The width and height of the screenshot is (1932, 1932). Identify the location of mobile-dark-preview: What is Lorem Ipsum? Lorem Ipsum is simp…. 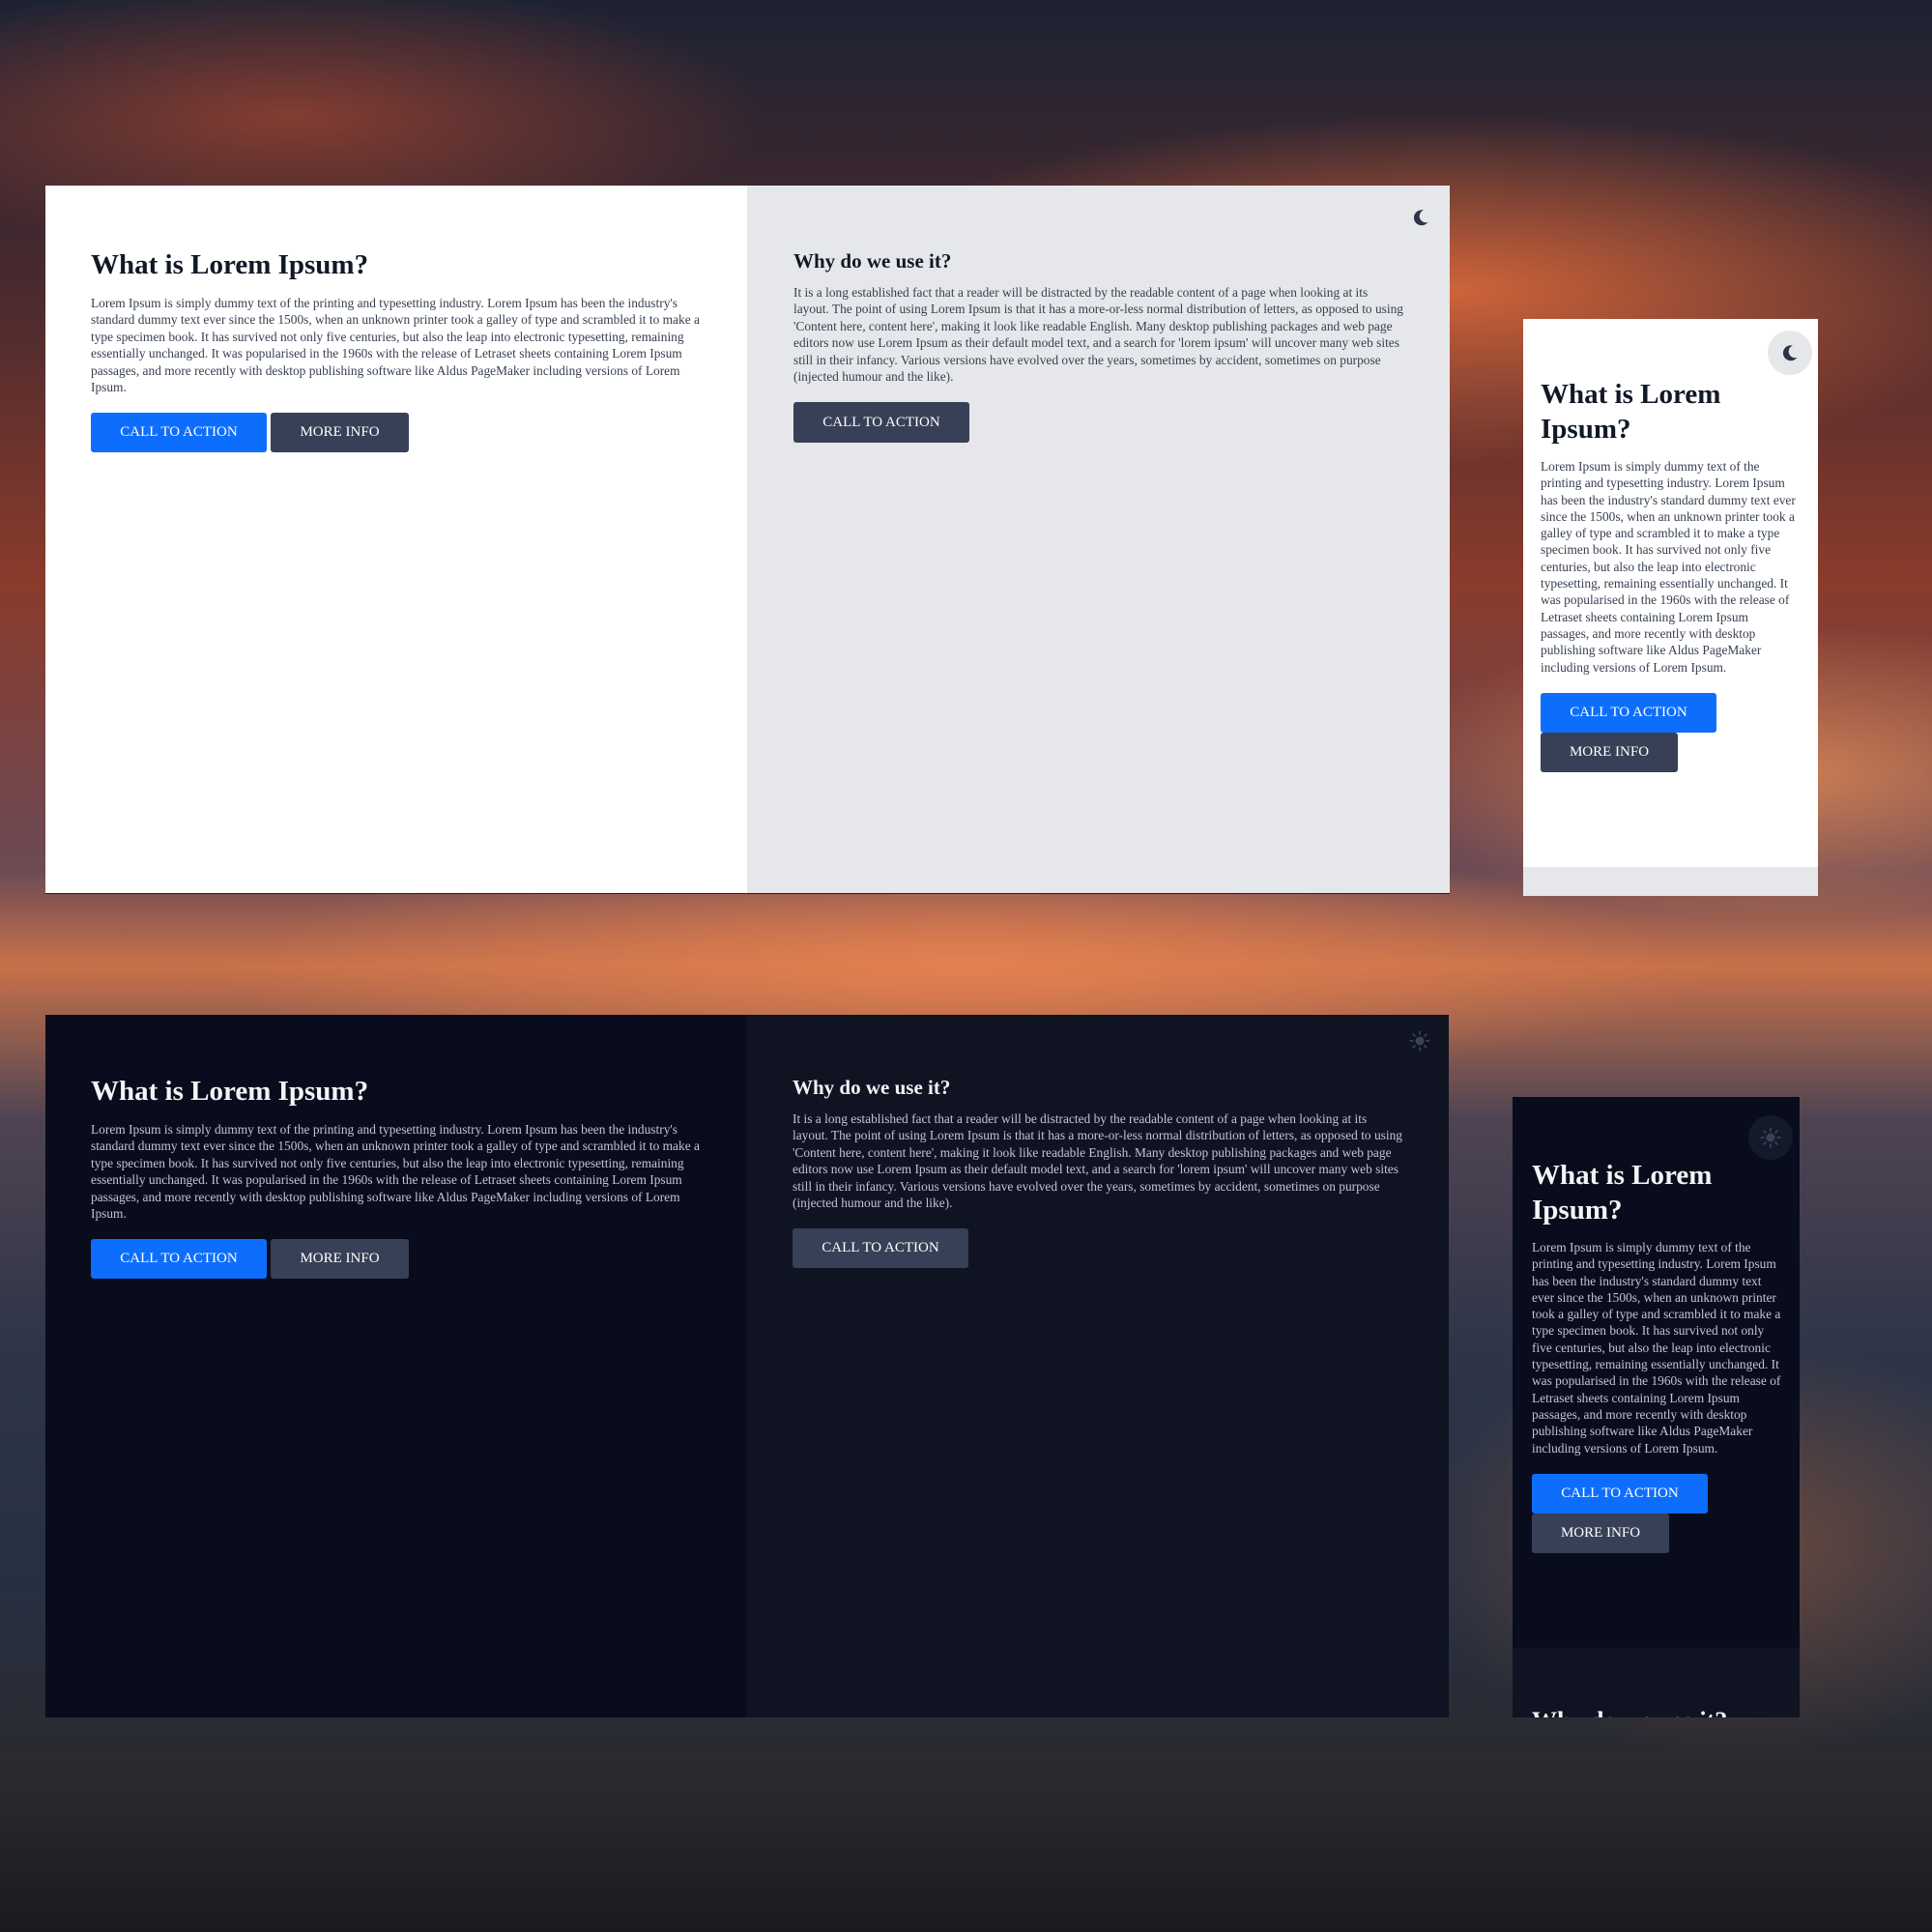
(1656, 1407).